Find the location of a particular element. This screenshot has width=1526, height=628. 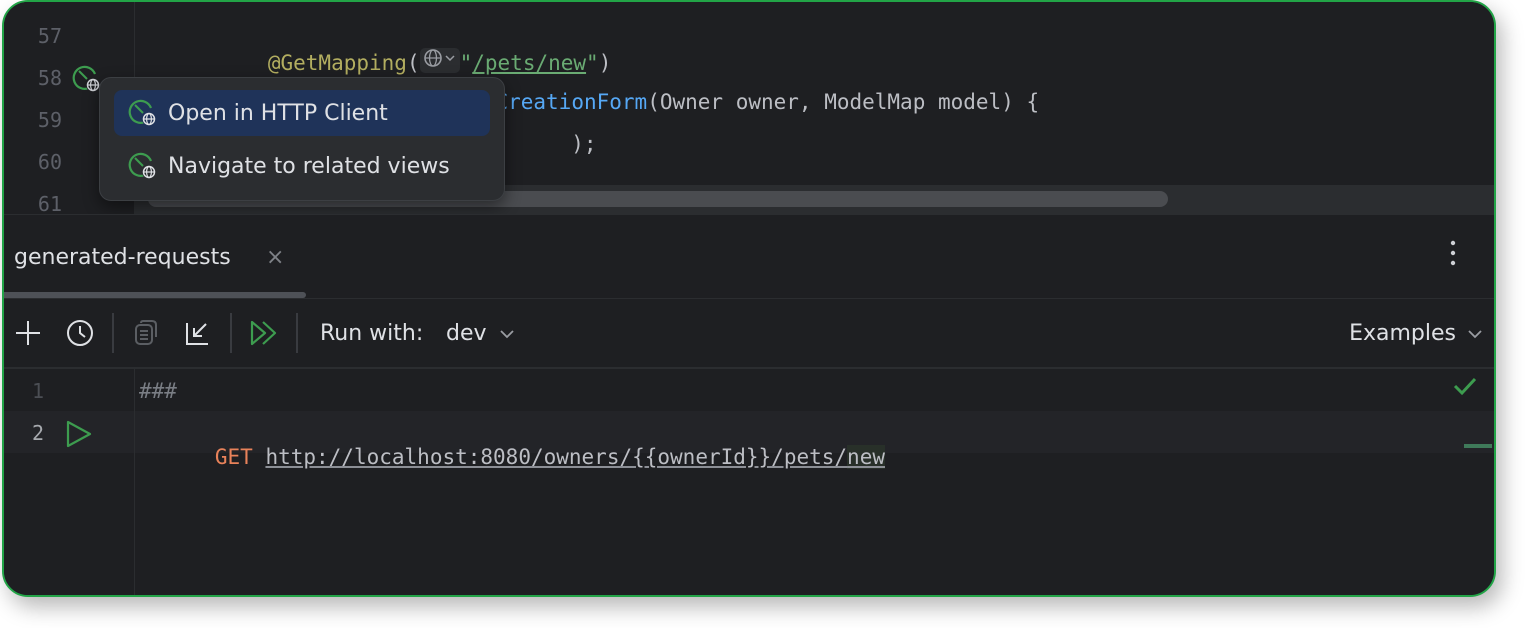

line-number: 59 is located at coordinates (49, 120).